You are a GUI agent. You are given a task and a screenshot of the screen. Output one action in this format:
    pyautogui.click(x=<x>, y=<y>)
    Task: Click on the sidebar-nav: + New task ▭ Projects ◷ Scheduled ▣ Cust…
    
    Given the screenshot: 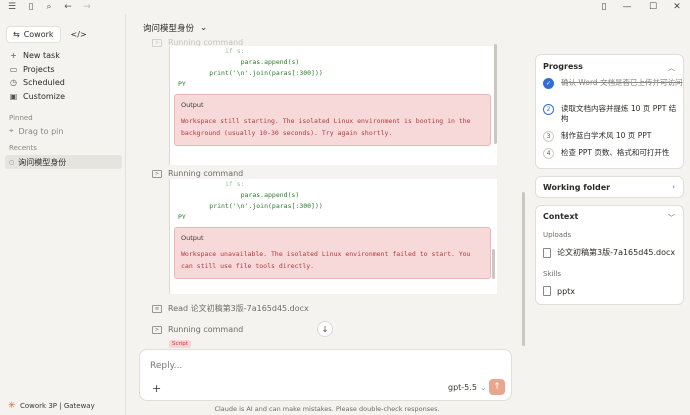 What is the action you would take?
    pyautogui.click(x=65, y=76)
    